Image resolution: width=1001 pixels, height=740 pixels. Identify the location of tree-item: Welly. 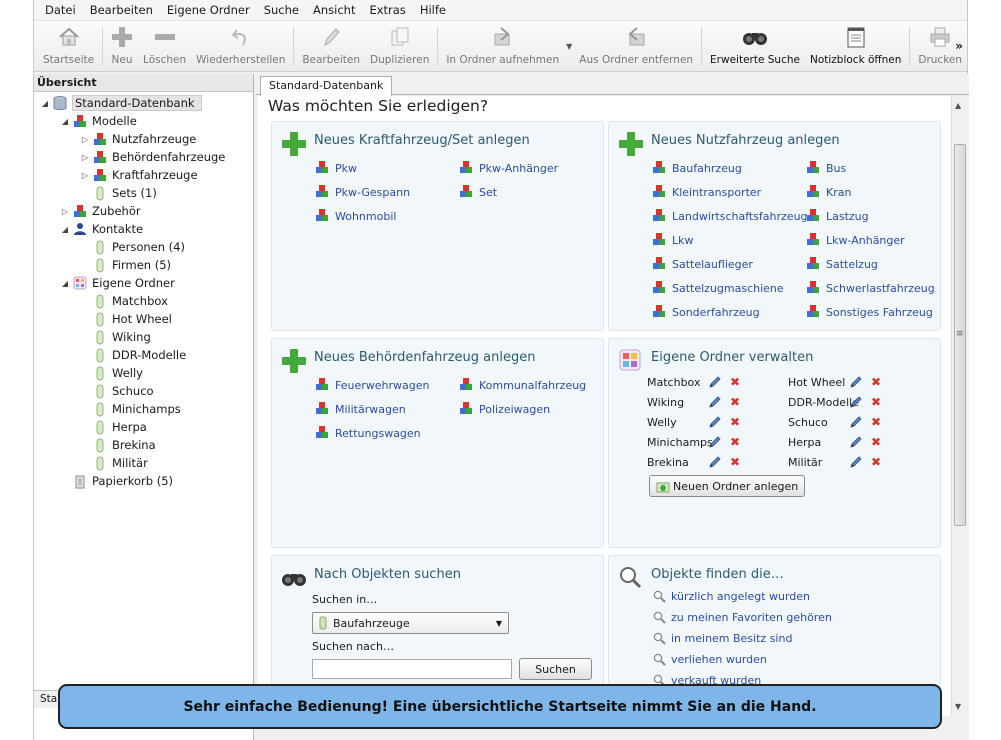
(143, 373).